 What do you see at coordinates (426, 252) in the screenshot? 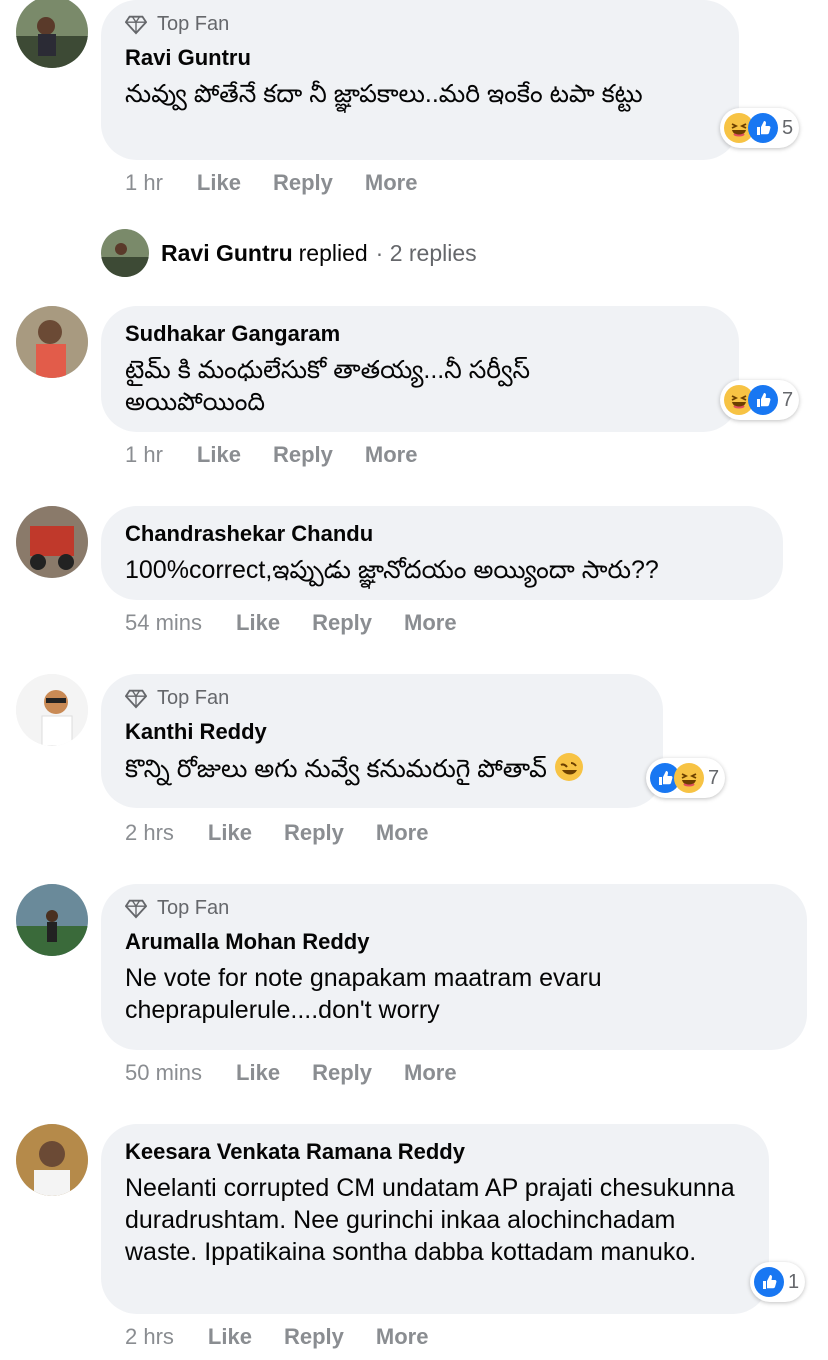
I see `reply-count: · 2 replies` at bounding box center [426, 252].